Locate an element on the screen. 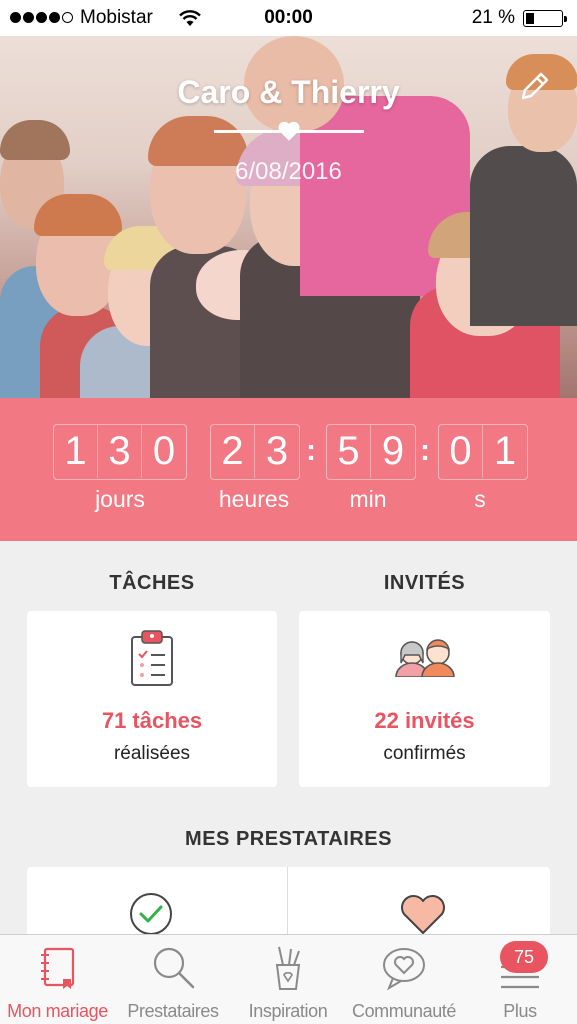 This screenshot has width=577, height=1024. couple-names: Caro & Thierry is located at coordinates (288, 92).